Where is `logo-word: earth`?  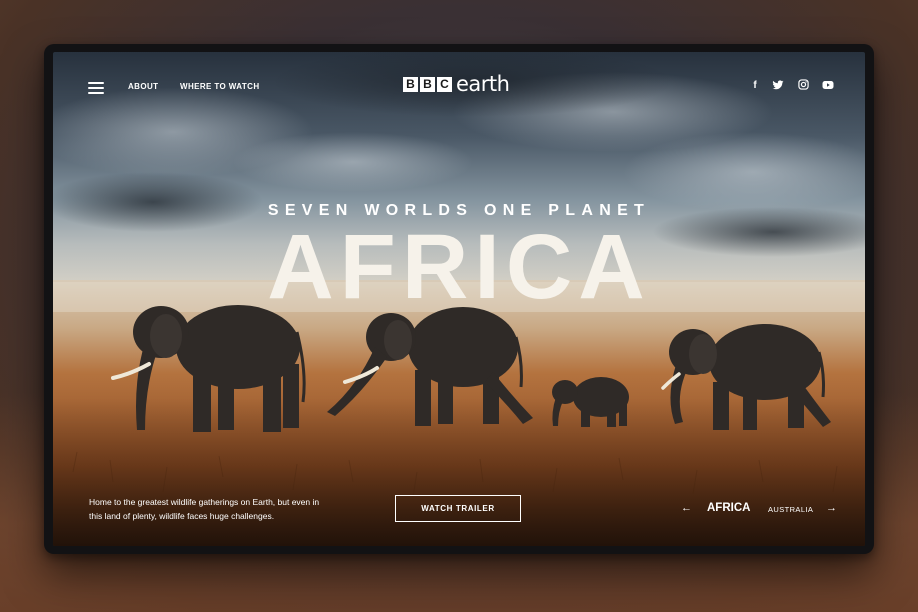 logo-word: earth is located at coordinates (483, 84).